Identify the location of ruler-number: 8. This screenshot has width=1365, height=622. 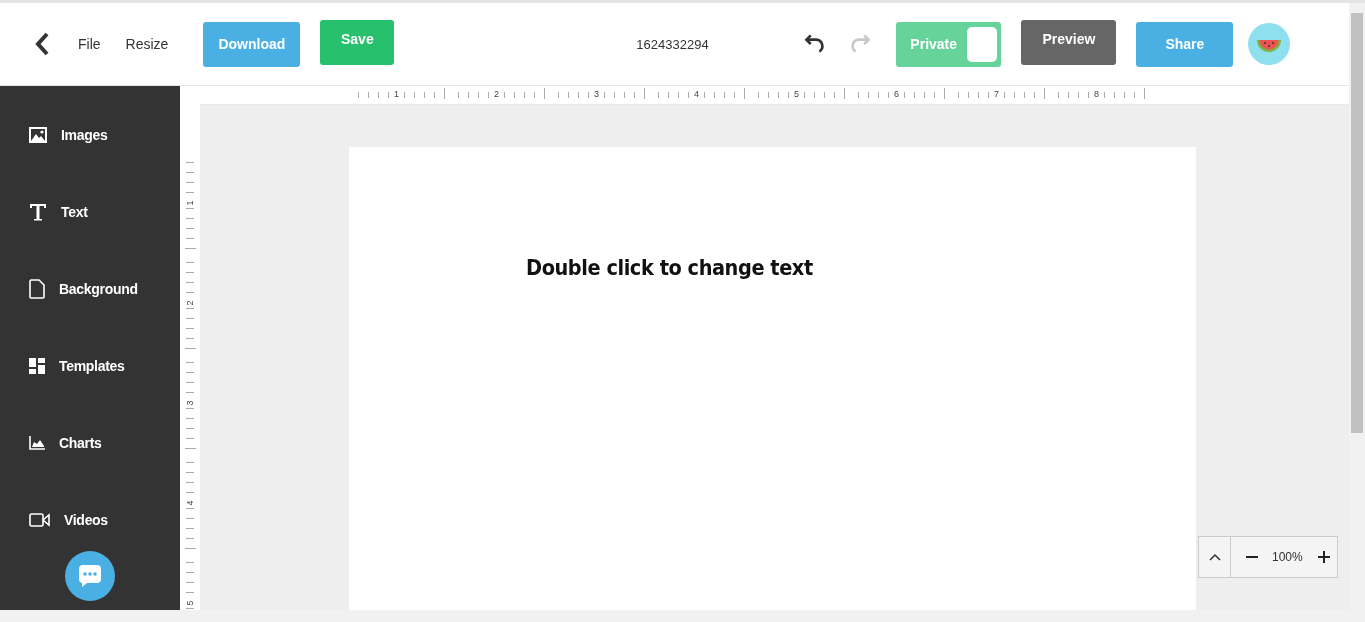
(1097, 94).